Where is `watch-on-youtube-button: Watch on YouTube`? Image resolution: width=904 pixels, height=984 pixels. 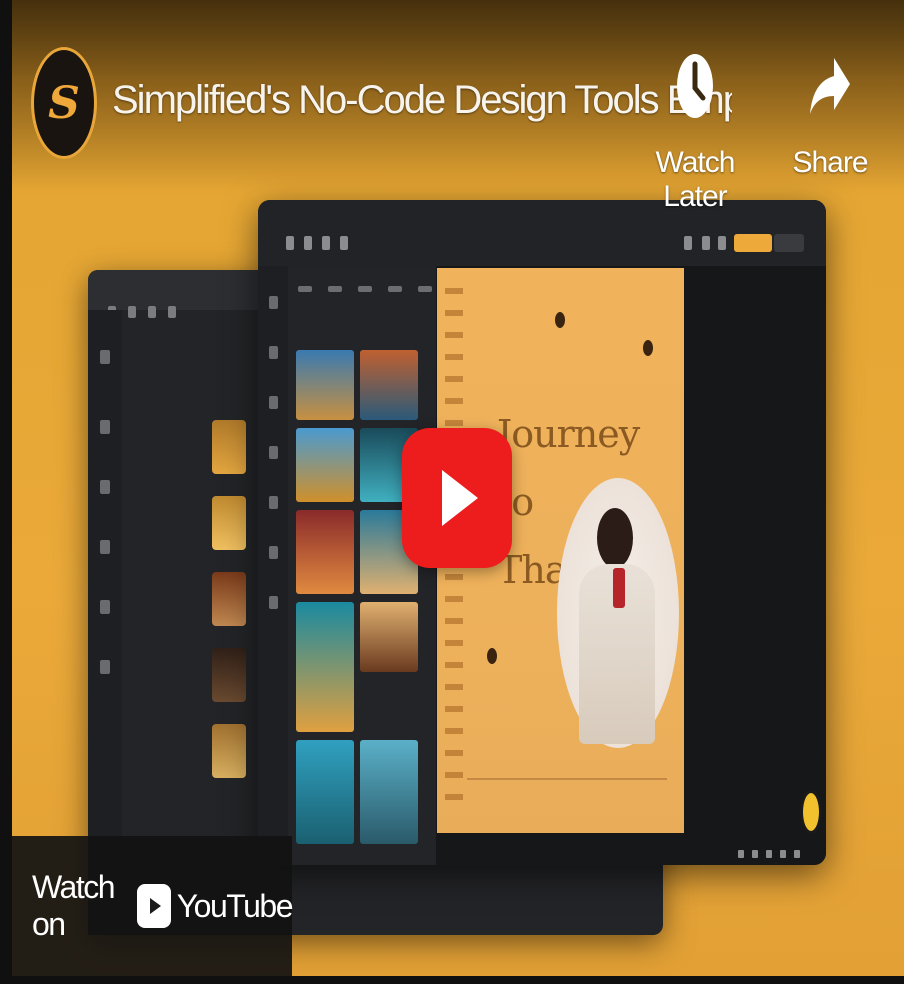
watch-on-youtube-button: Watch on YouTube is located at coordinates (153, 906).